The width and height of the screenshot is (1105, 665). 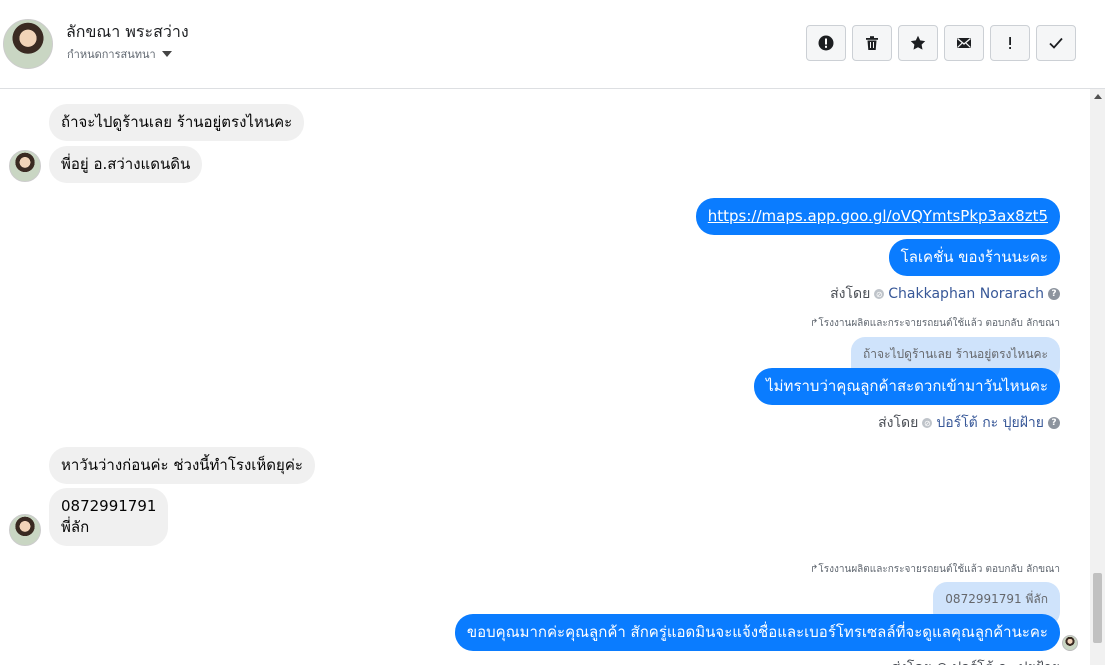 I want to click on done-button, so click(x=1056, y=43).